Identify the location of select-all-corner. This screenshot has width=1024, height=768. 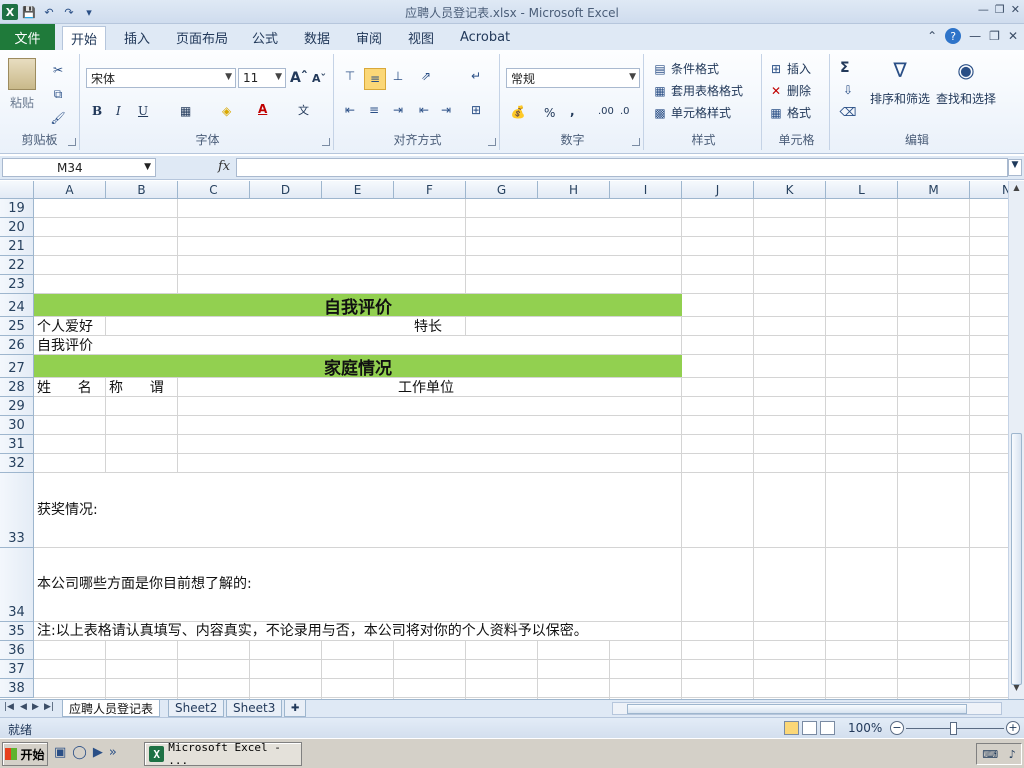
(17, 190).